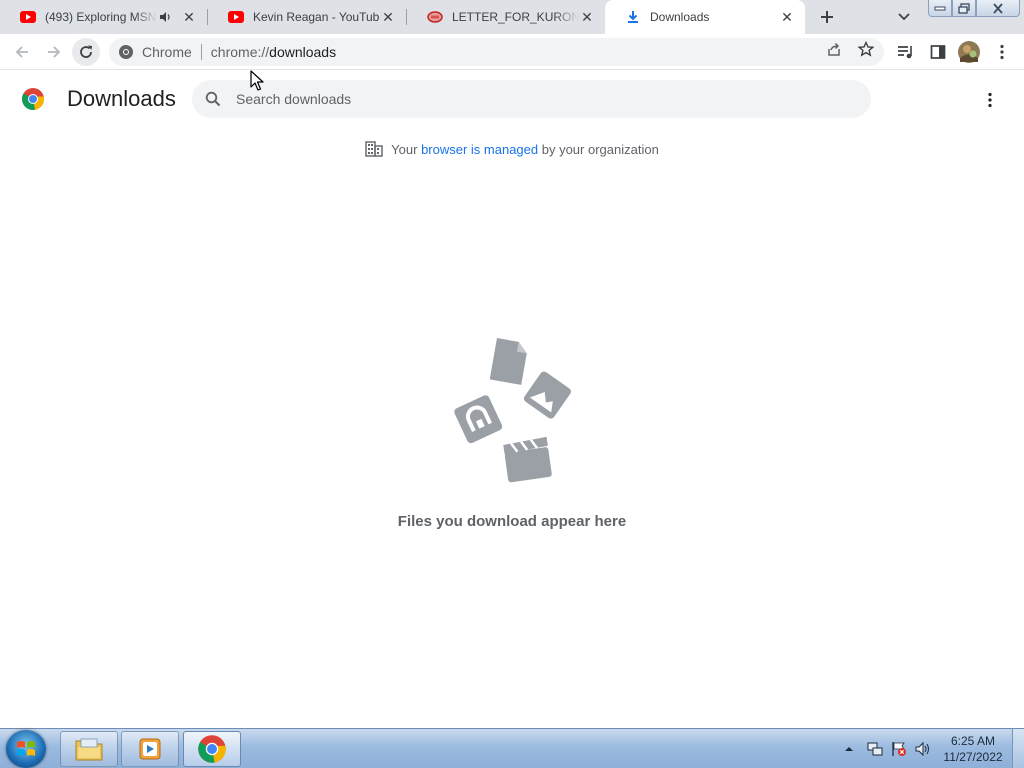 The height and width of the screenshot is (768, 1024). Describe the element at coordinates (527, 459) in the screenshot. I see `video-illustration-icon` at that location.